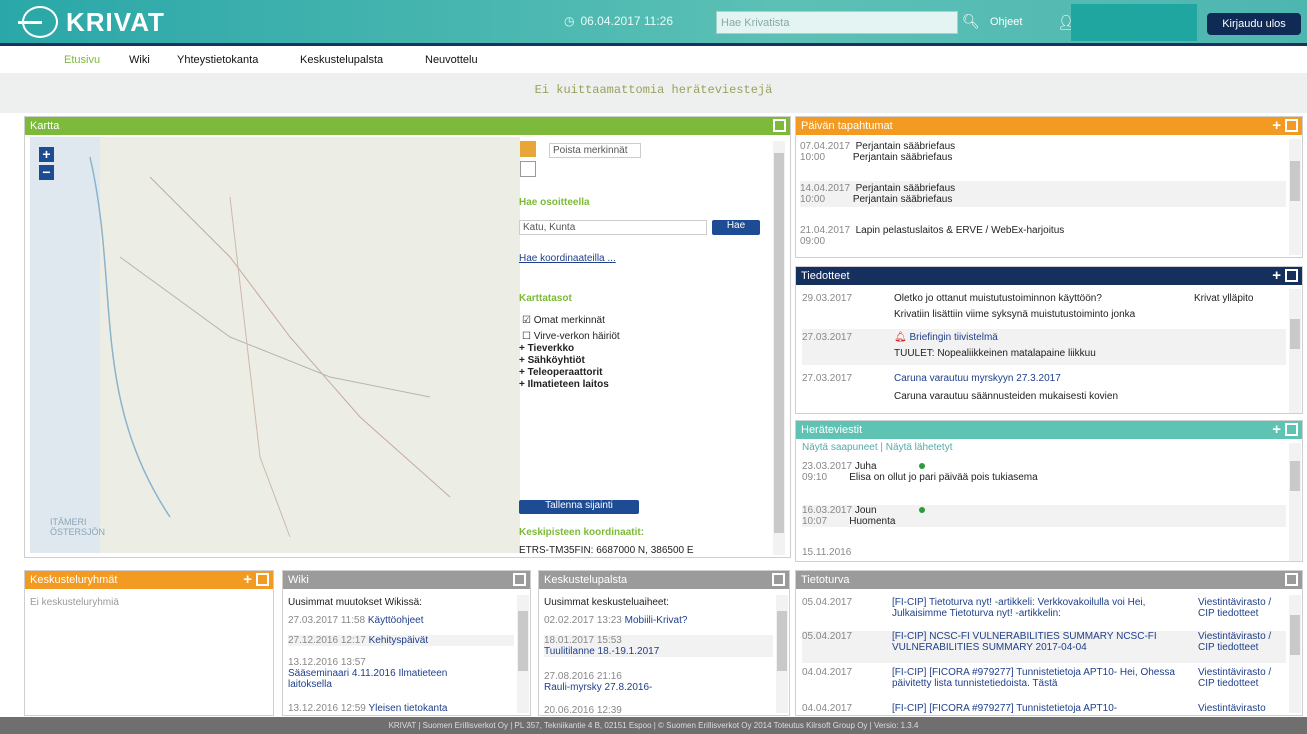 The image size is (1307, 734). What do you see at coordinates (1006, 22) in the screenshot?
I see `help-link: Ohjeet` at bounding box center [1006, 22].